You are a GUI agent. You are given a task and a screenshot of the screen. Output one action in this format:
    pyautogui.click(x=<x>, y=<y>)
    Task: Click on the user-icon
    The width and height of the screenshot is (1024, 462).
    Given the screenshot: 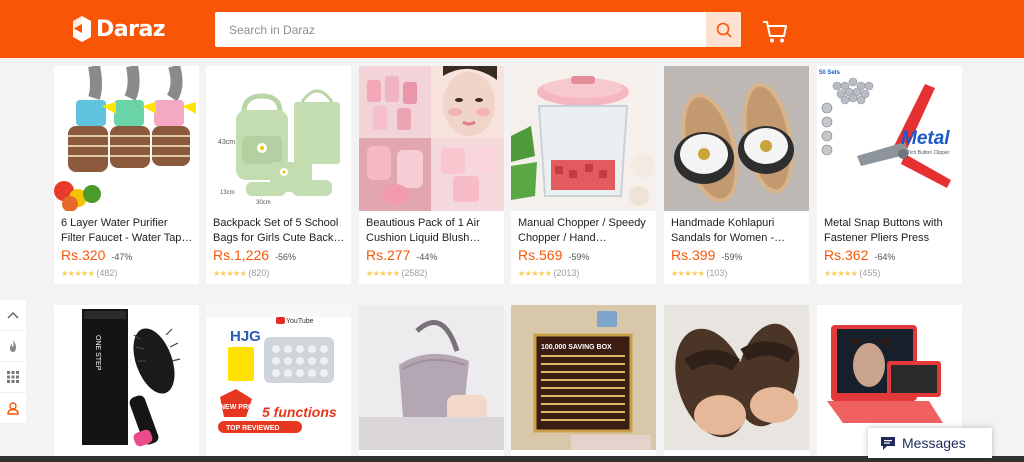 What is the action you would take?
    pyautogui.click(x=13, y=408)
    